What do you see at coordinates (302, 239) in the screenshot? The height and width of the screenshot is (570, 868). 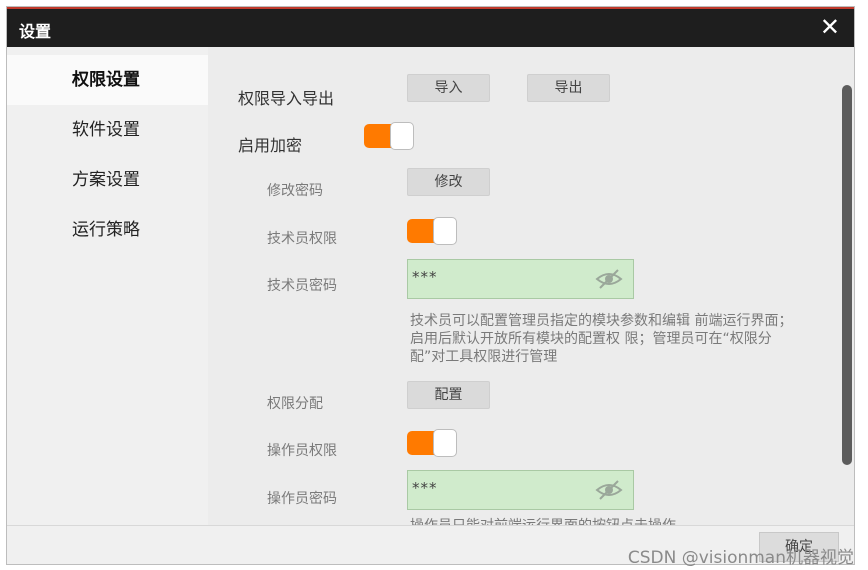 I see `technician-permission-label: 技术员权限` at bounding box center [302, 239].